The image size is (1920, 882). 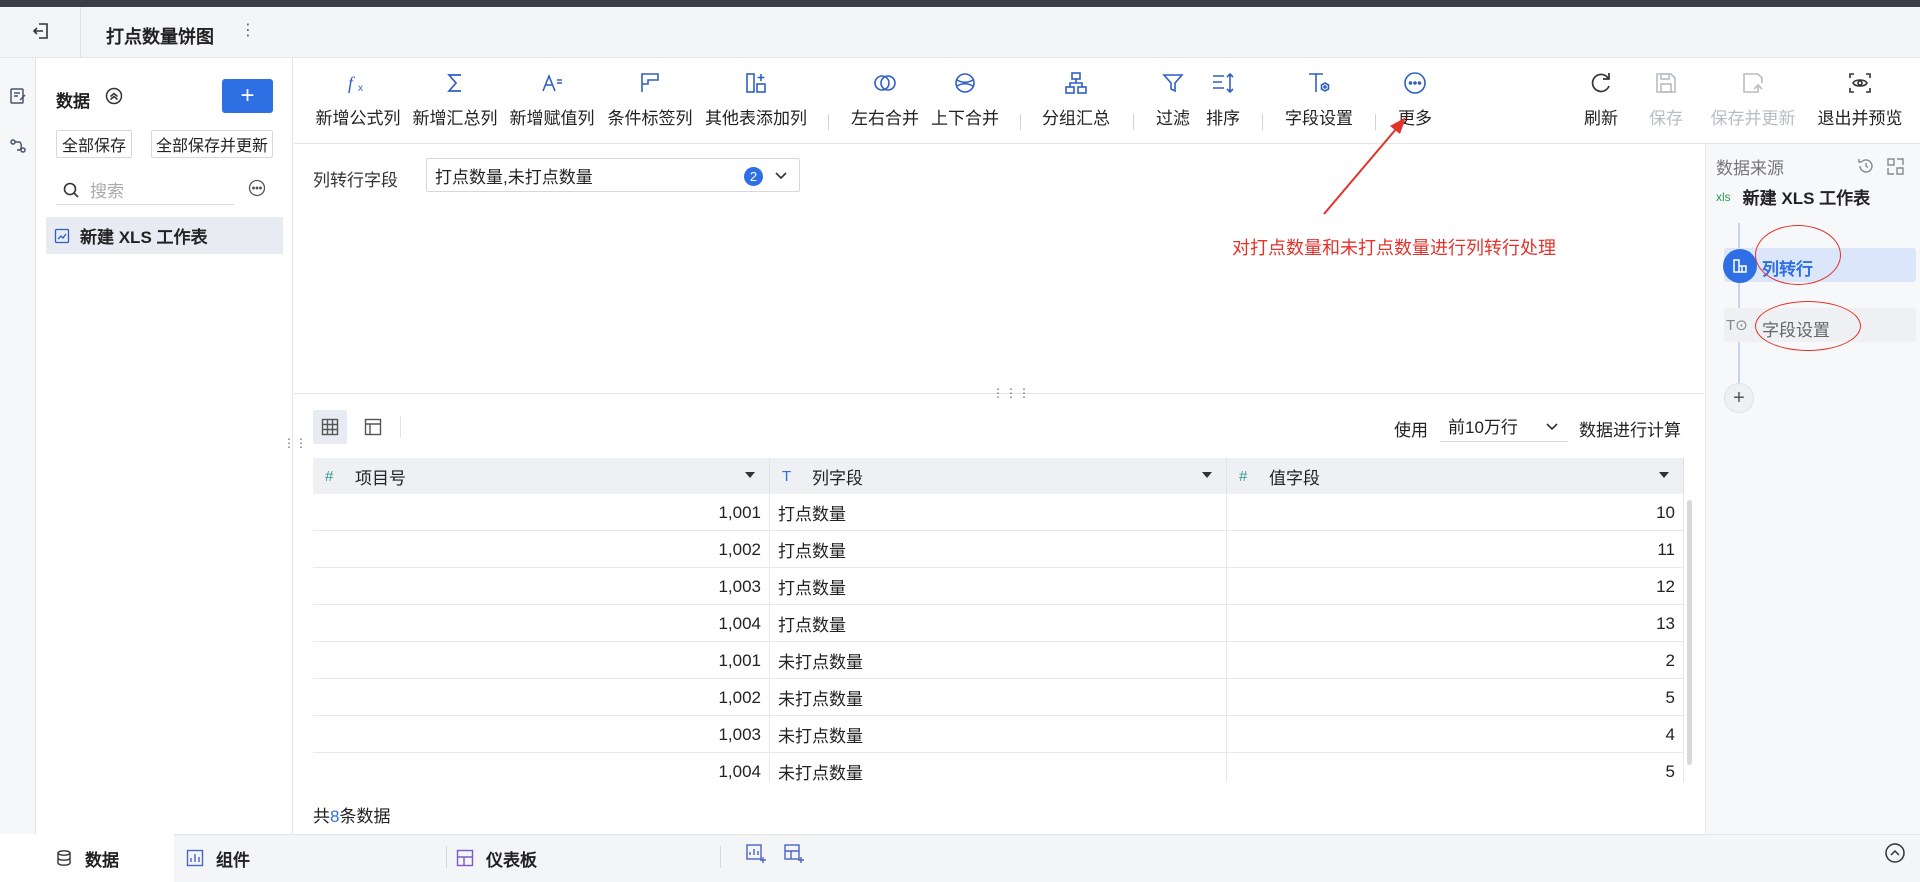 What do you see at coordinates (541, 549) in the screenshot?
I see `cell-id: 1,002` at bounding box center [541, 549].